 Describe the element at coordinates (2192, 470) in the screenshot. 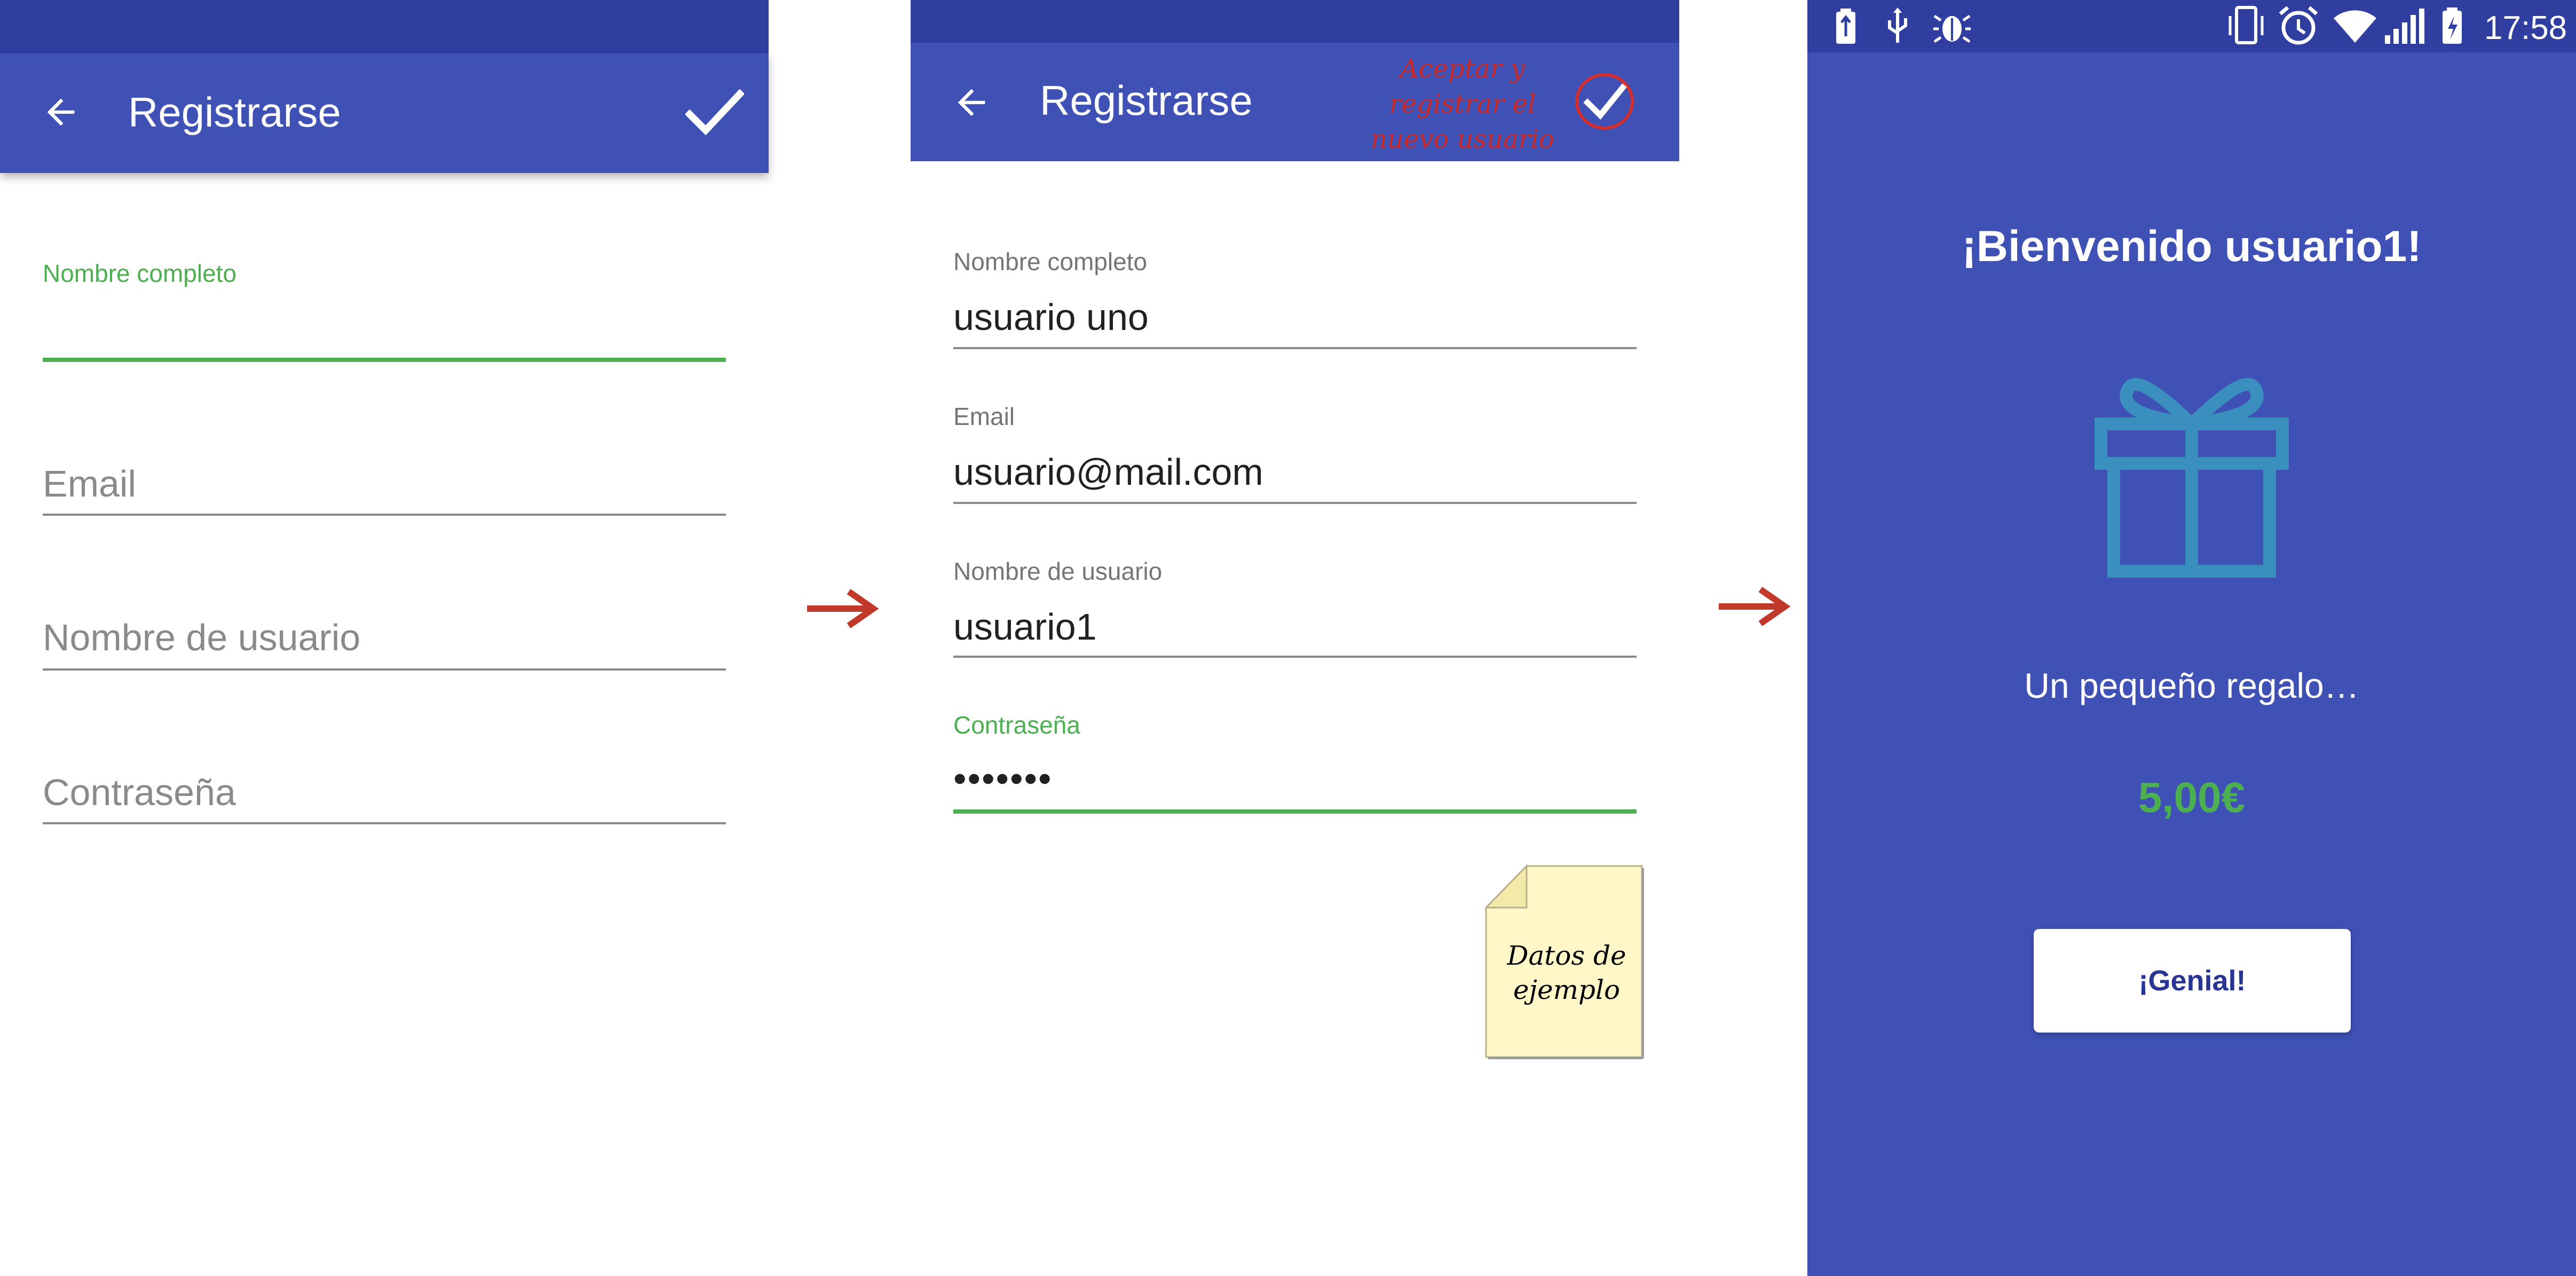

I see `gift-icon` at that location.